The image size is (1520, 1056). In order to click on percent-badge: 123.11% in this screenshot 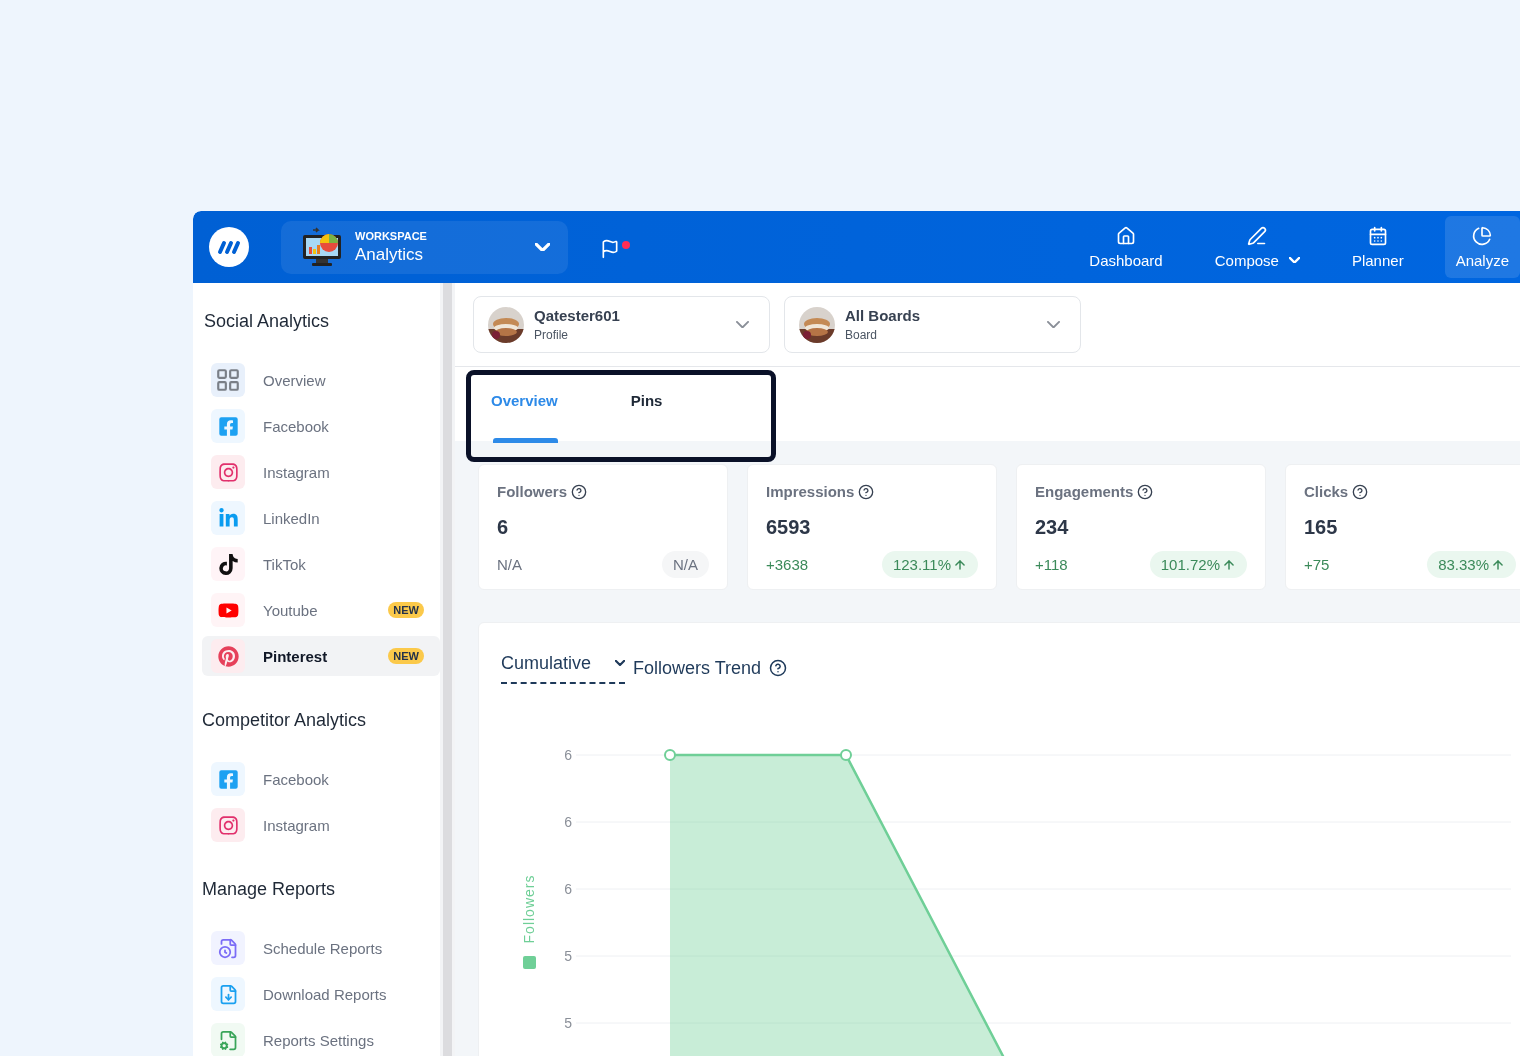, I will do `click(929, 564)`.